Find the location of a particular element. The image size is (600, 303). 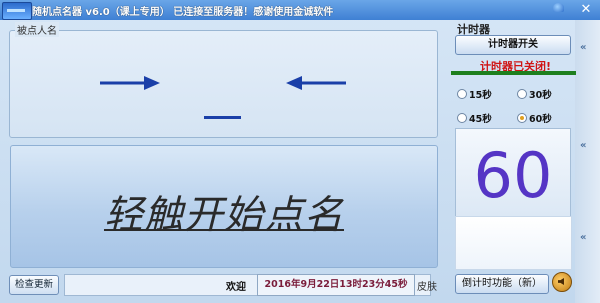

name-group-label: 被点人名 is located at coordinates (37, 29).